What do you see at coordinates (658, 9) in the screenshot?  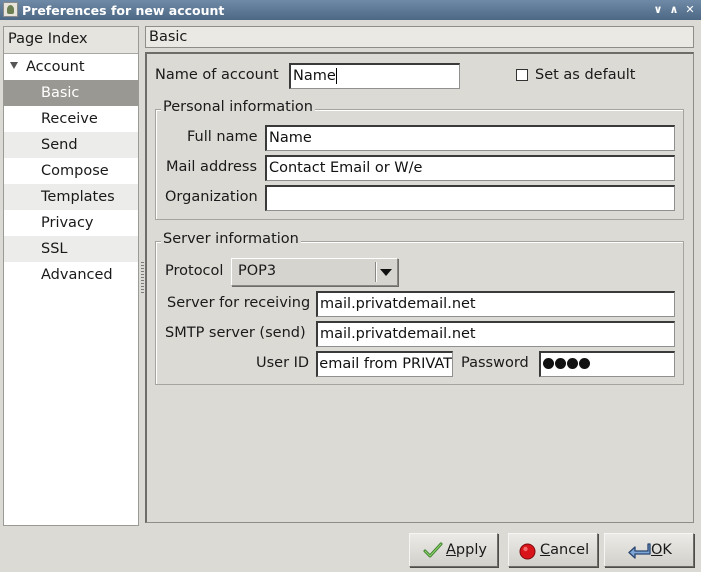 I see `minimize-icon: ∨` at bounding box center [658, 9].